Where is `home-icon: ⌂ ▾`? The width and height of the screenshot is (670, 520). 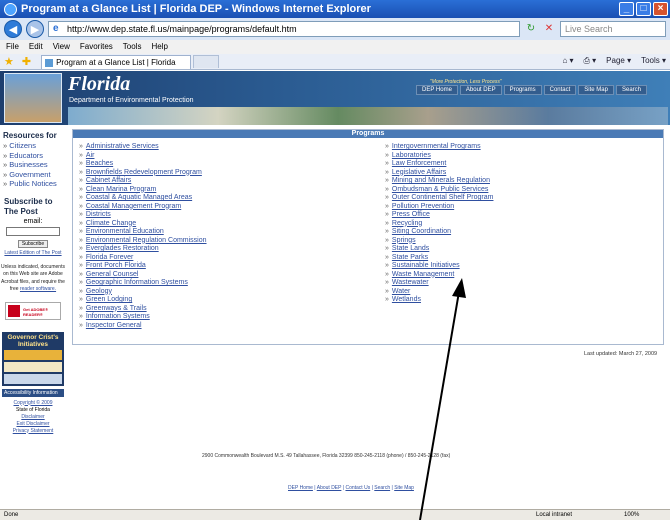 home-icon: ⌂ ▾ is located at coordinates (567, 61).